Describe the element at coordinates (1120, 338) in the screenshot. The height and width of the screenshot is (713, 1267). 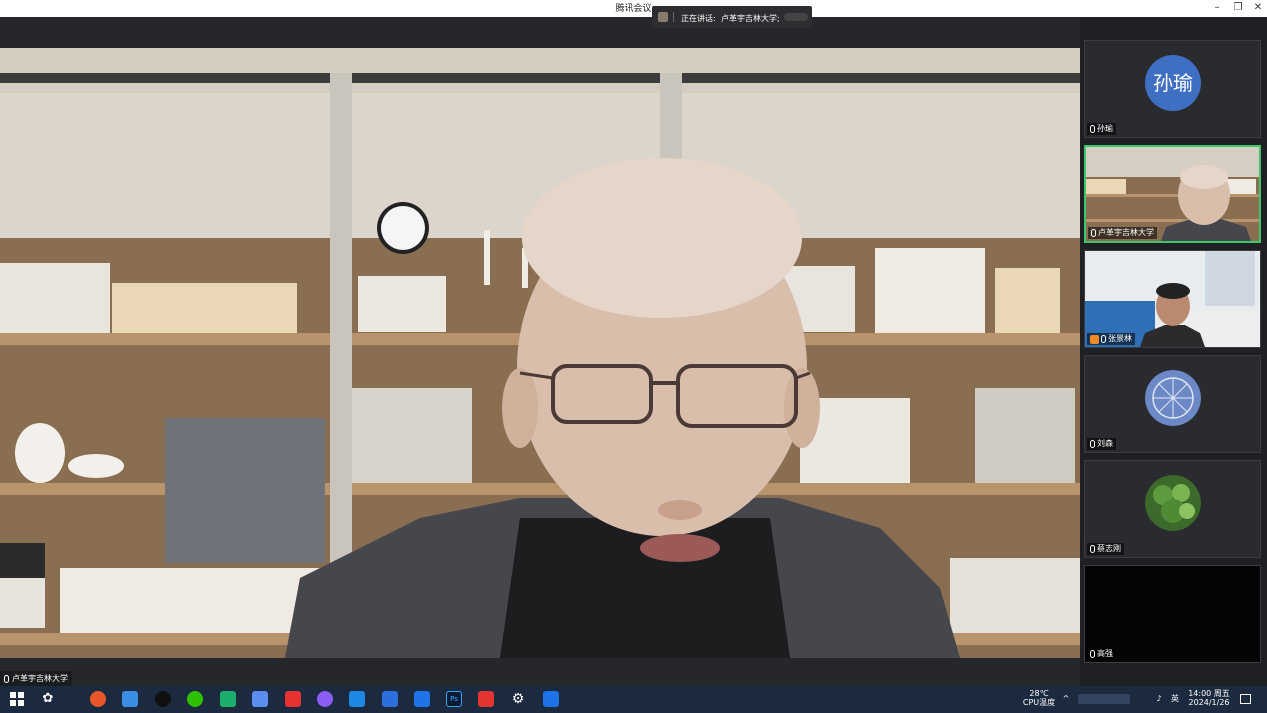
I see `participant-name: 张景林` at that location.